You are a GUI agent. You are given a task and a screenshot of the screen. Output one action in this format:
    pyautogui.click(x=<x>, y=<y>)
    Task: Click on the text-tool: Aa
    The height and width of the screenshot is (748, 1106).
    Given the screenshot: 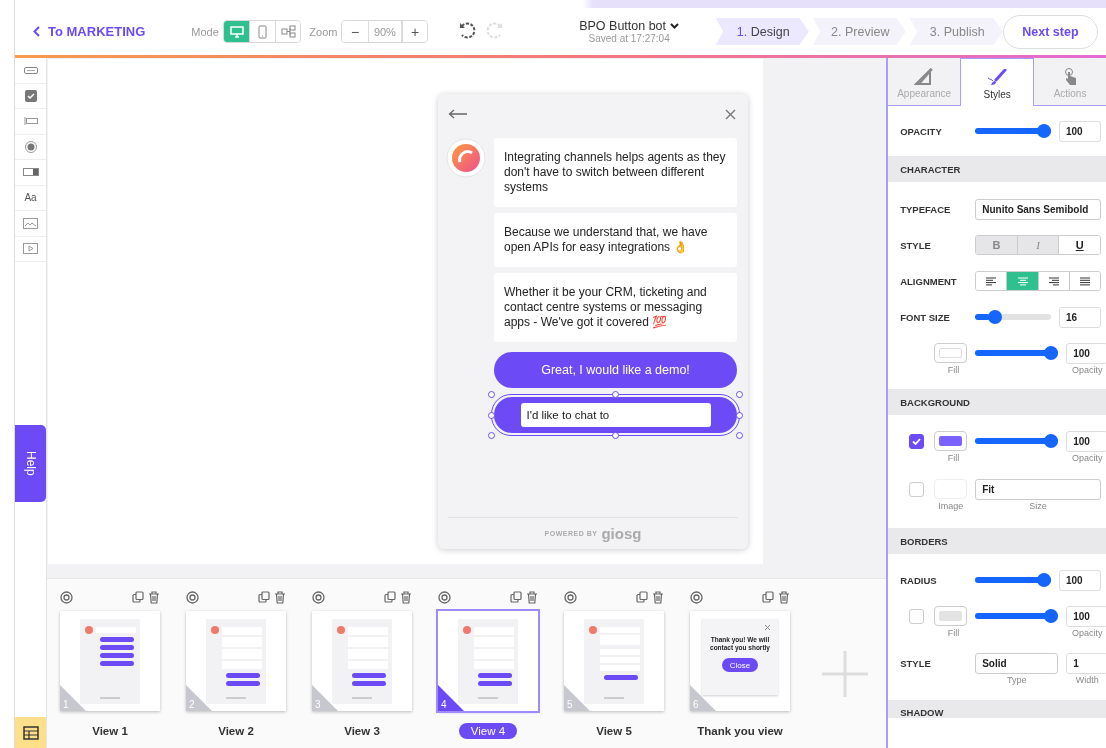 What is the action you would take?
    pyautogui.click(x=30, y=198)
    